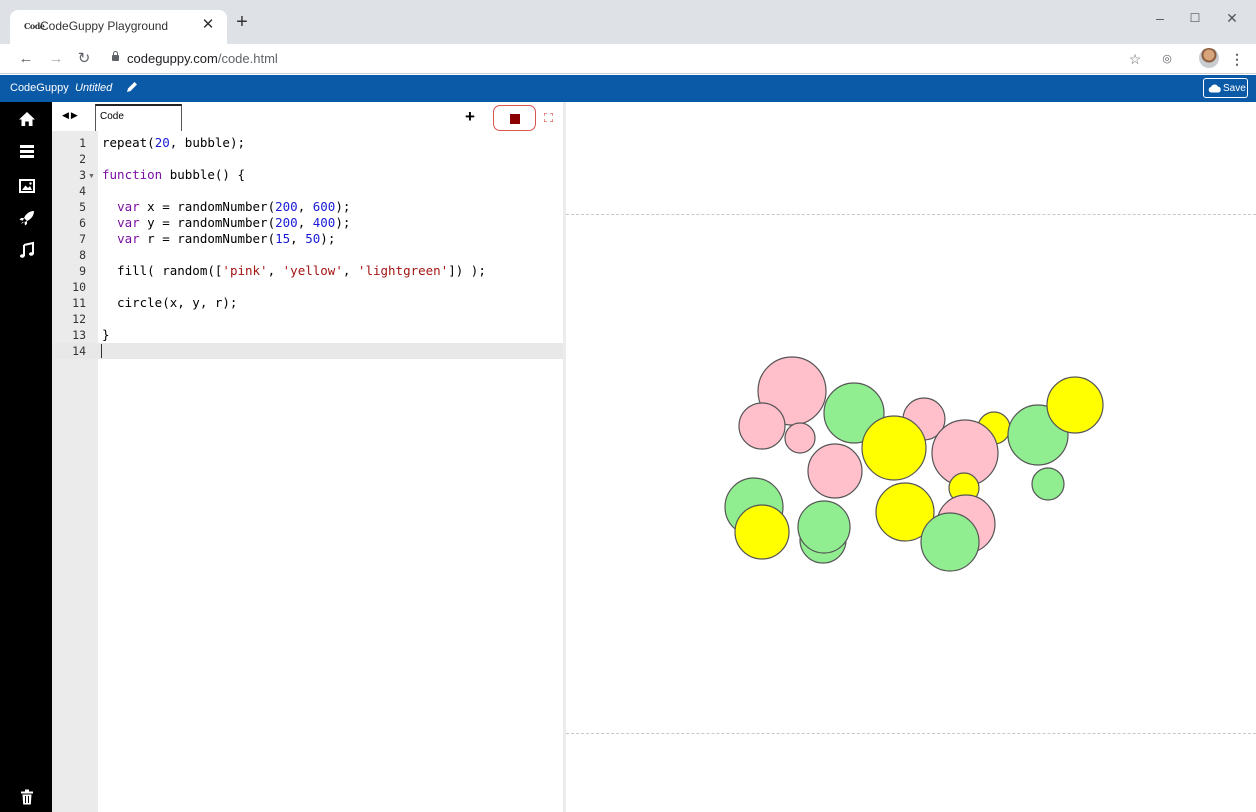  I want to click on browser-tab: Code CodeGuppy Playground ✕, so click(118, 27).